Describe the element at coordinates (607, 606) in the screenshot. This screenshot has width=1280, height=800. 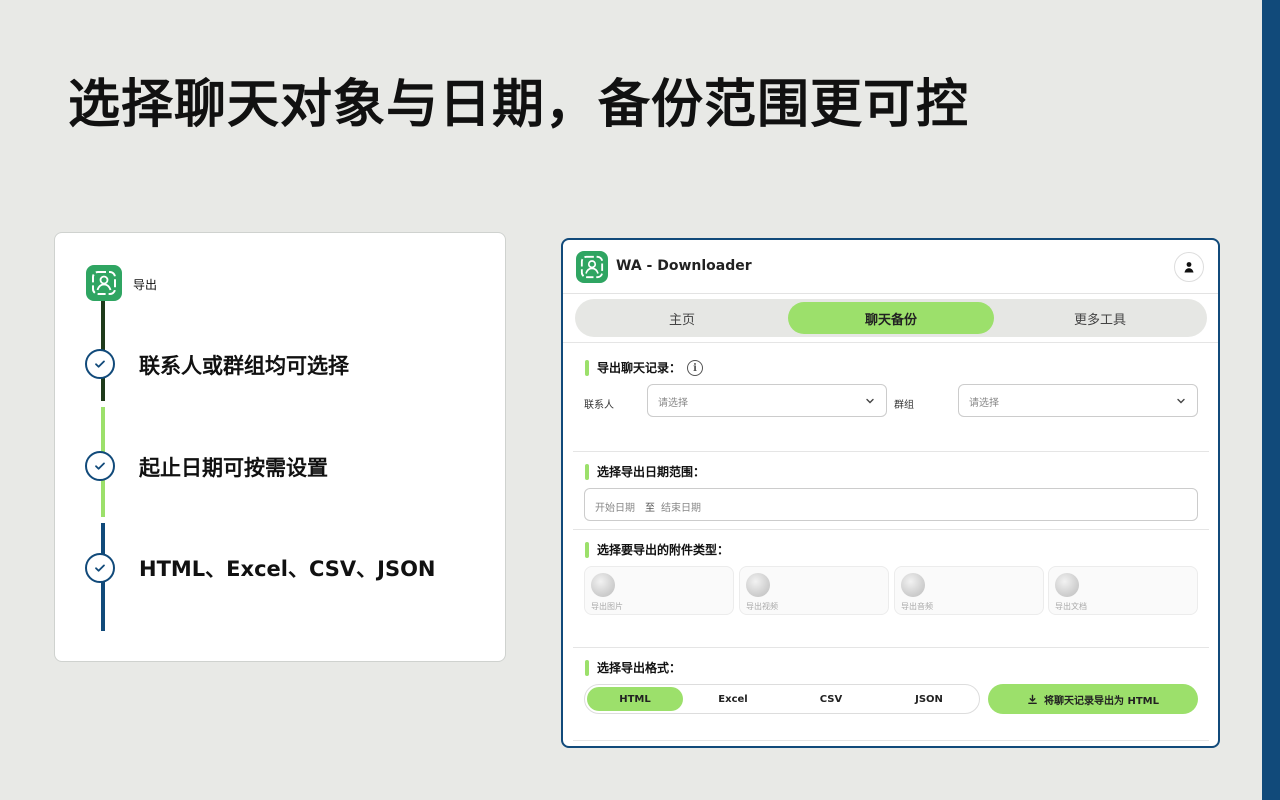
I see `attachment-label: 导出图片` at that location.